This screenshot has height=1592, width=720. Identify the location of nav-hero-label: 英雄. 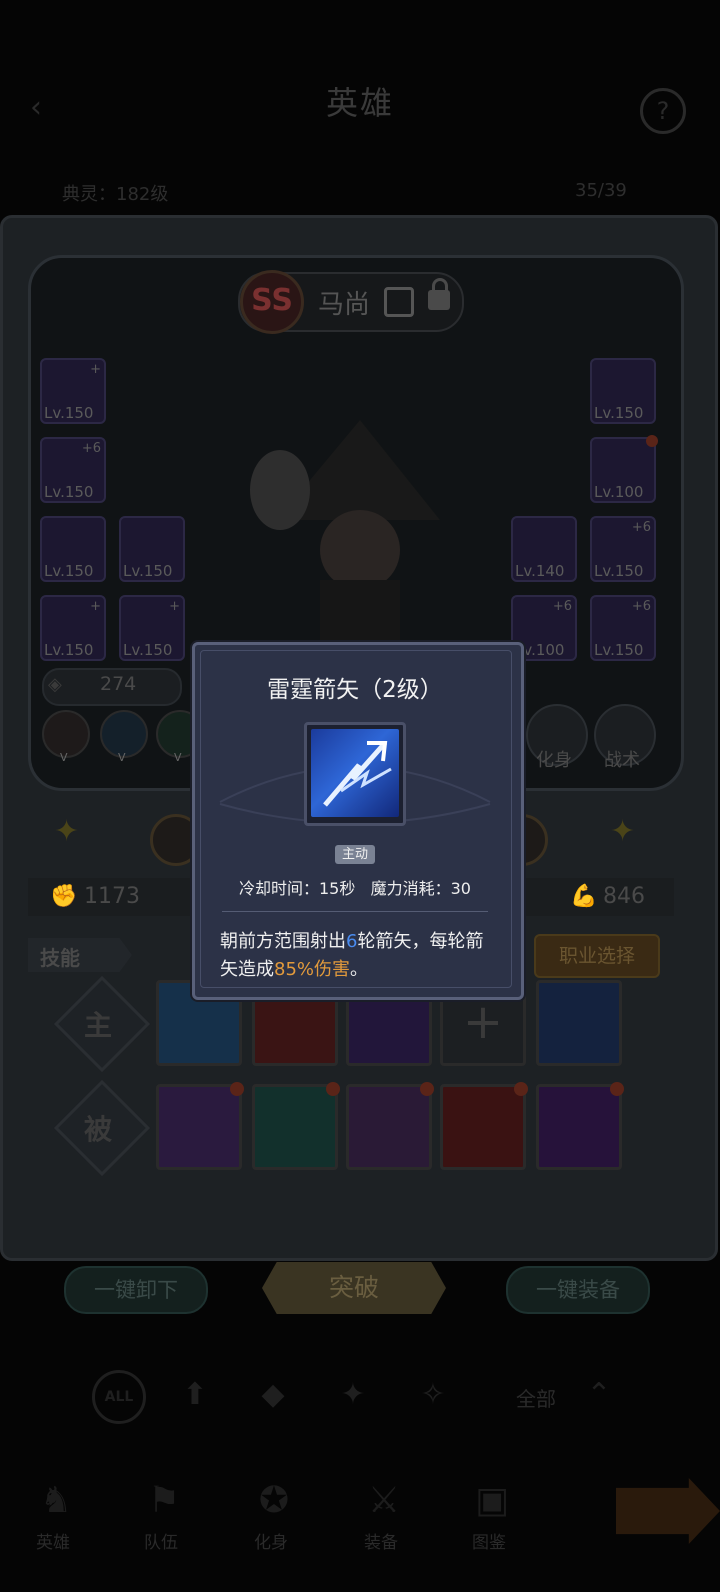
(53, 1540).